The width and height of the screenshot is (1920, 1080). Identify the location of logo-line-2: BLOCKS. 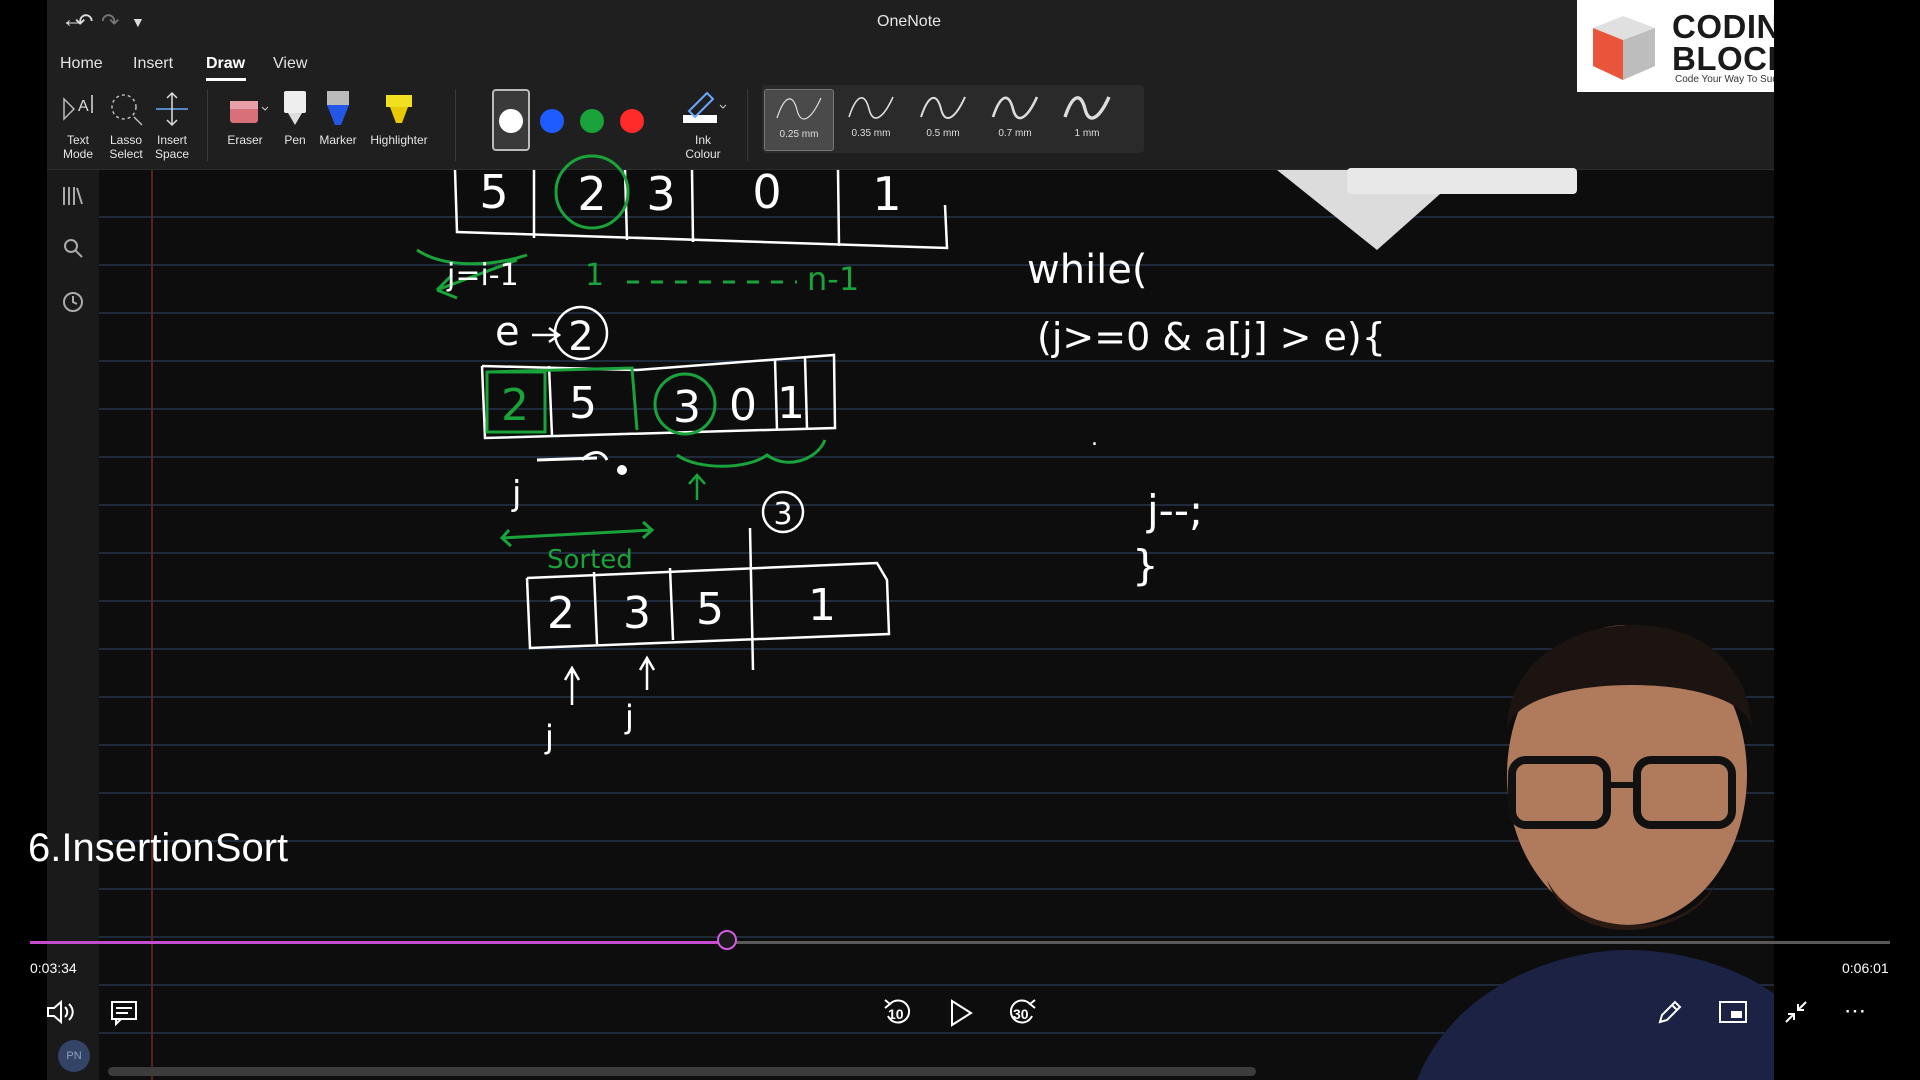
(1723, 58).